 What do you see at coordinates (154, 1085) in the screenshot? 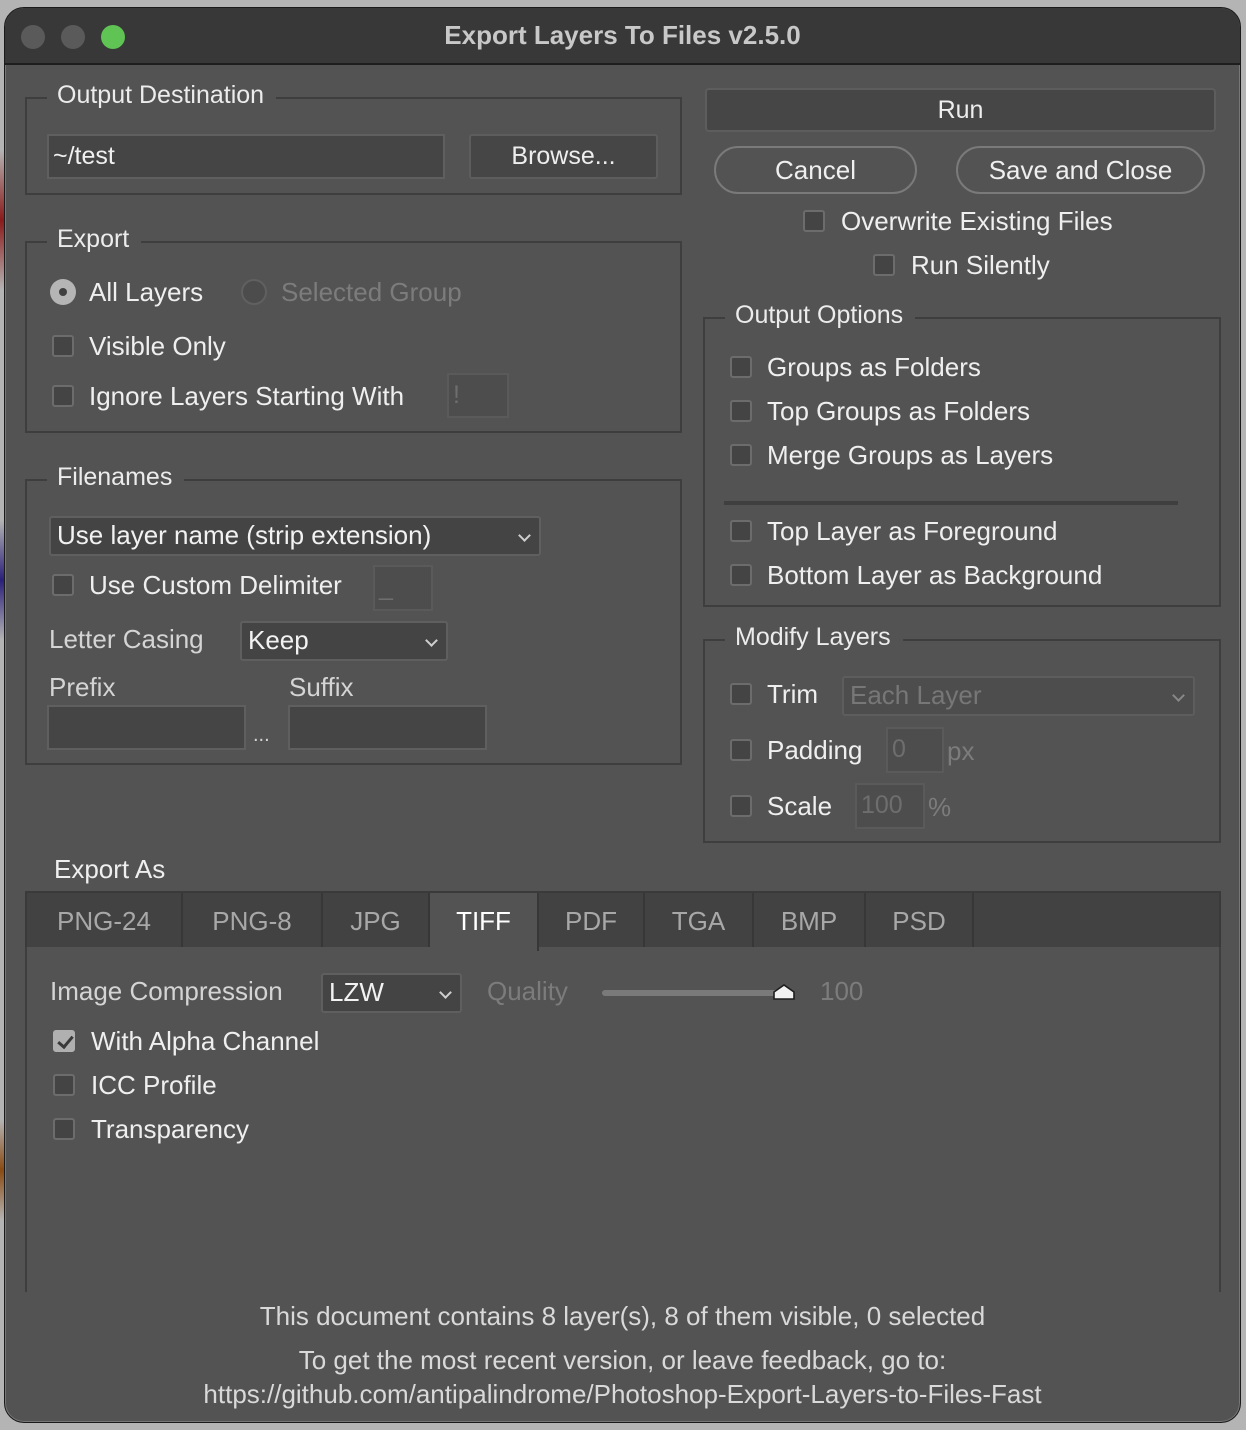
I see `icc-profile-label: ICC Profile` at bounding box center [154, 1085].